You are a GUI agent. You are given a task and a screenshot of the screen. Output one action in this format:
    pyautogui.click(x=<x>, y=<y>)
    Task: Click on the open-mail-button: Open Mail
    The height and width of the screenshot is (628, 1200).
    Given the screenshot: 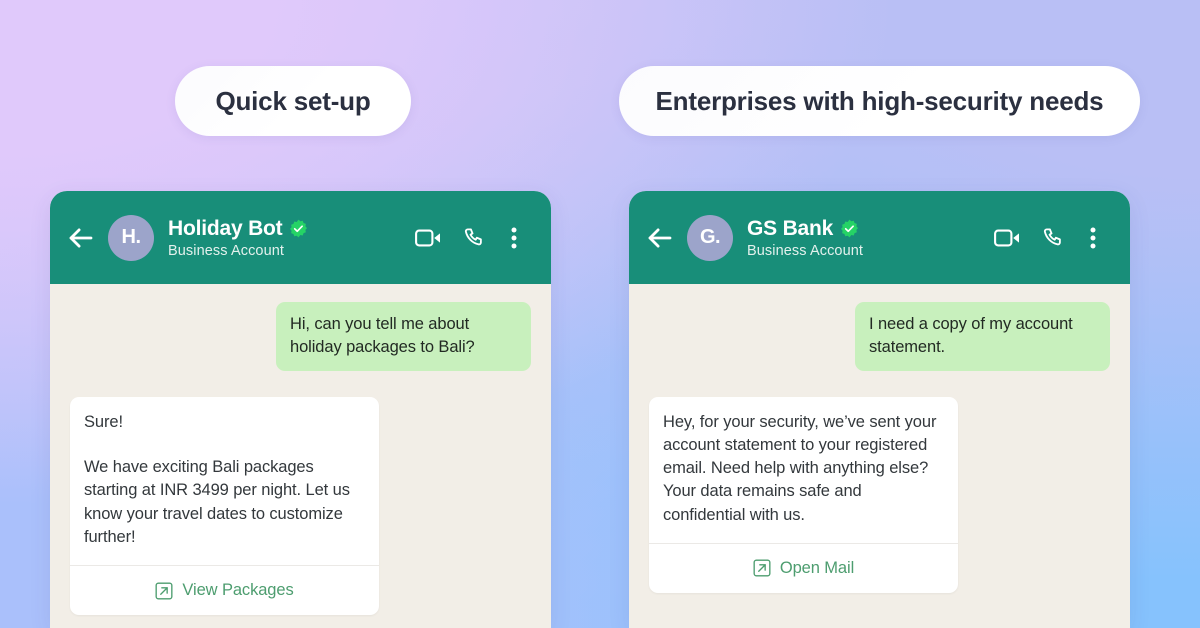 What is the action you would take?
    pyautogui.click(x=803, y=567)
    